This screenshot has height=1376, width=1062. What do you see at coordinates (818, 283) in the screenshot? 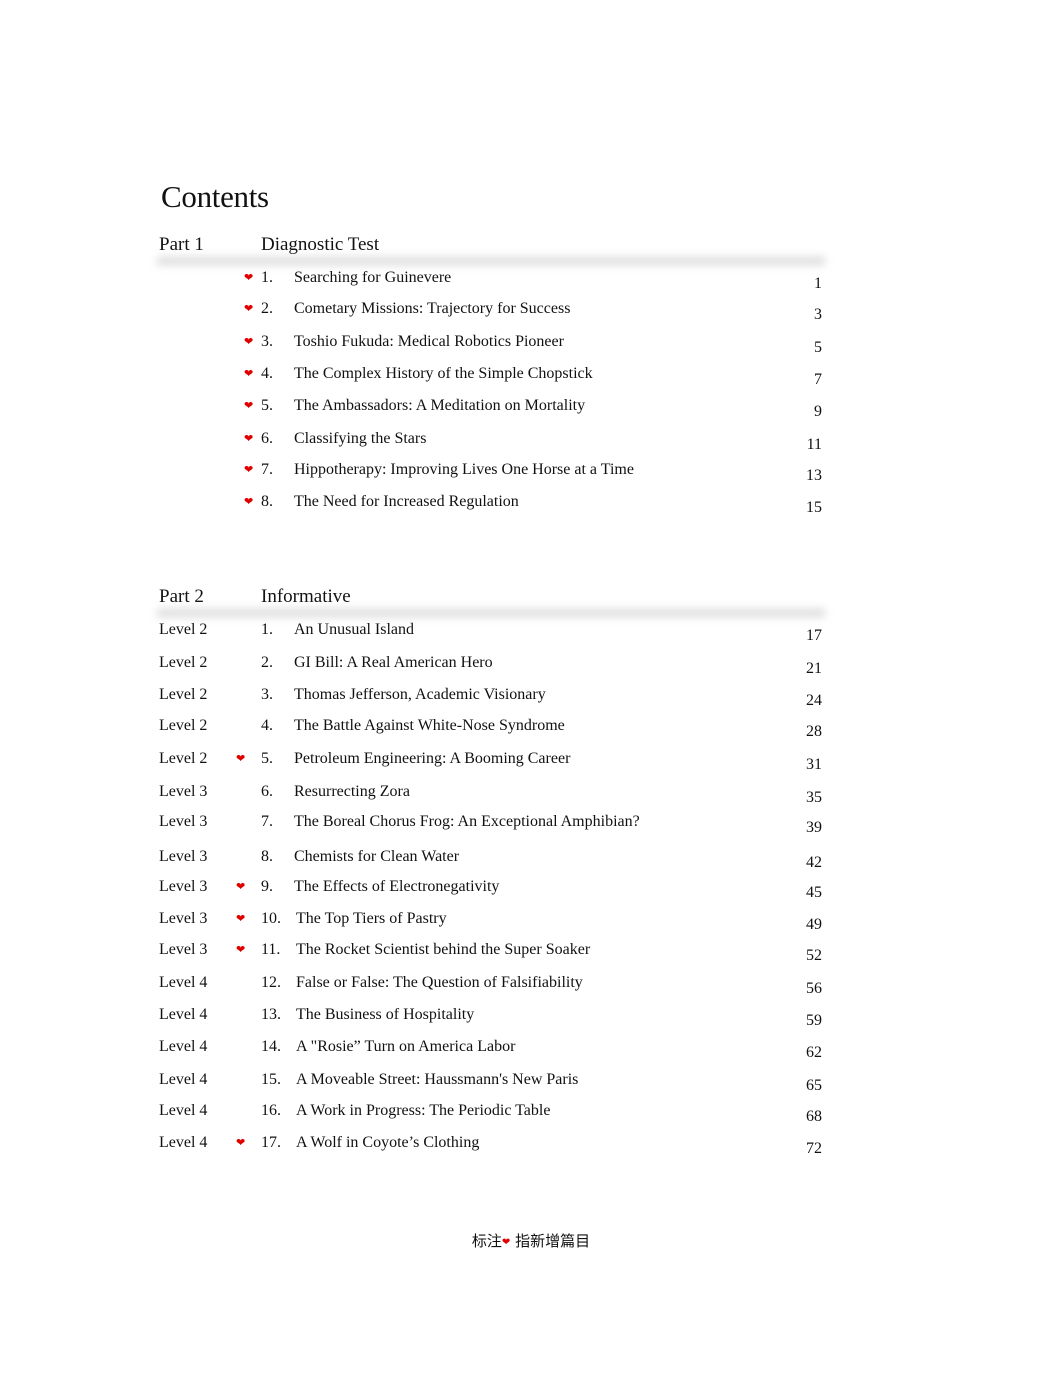
I see `entry-page-number: 1` at bounding box center [818, 283].